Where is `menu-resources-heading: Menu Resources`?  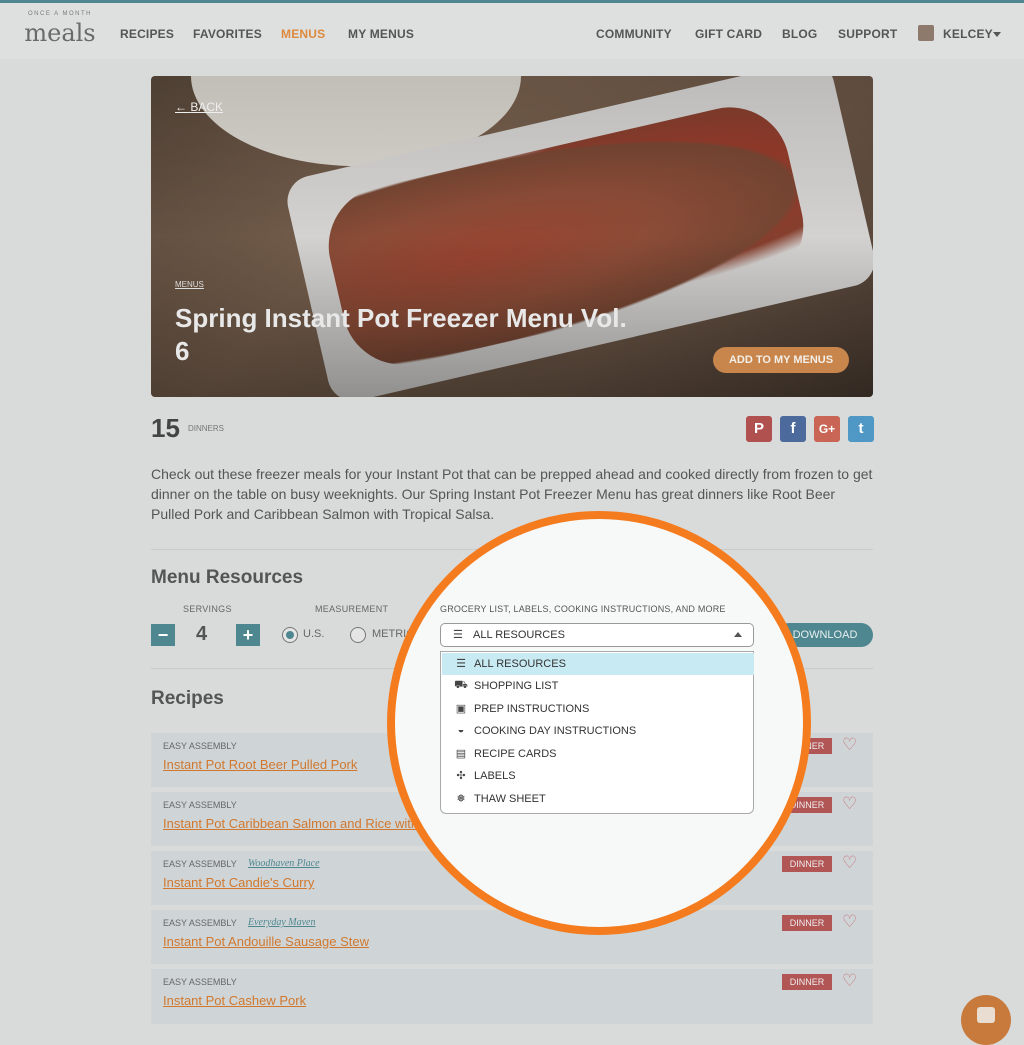 menu-resources-heading: Menu Resources is located at coordinates (227, 577).